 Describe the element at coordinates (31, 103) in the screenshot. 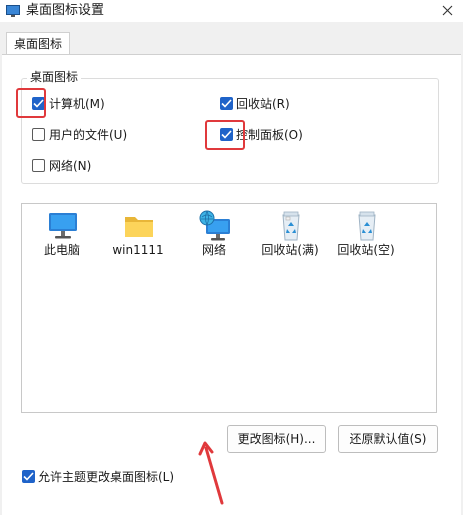

I see `highlight-box-computer` at that location.